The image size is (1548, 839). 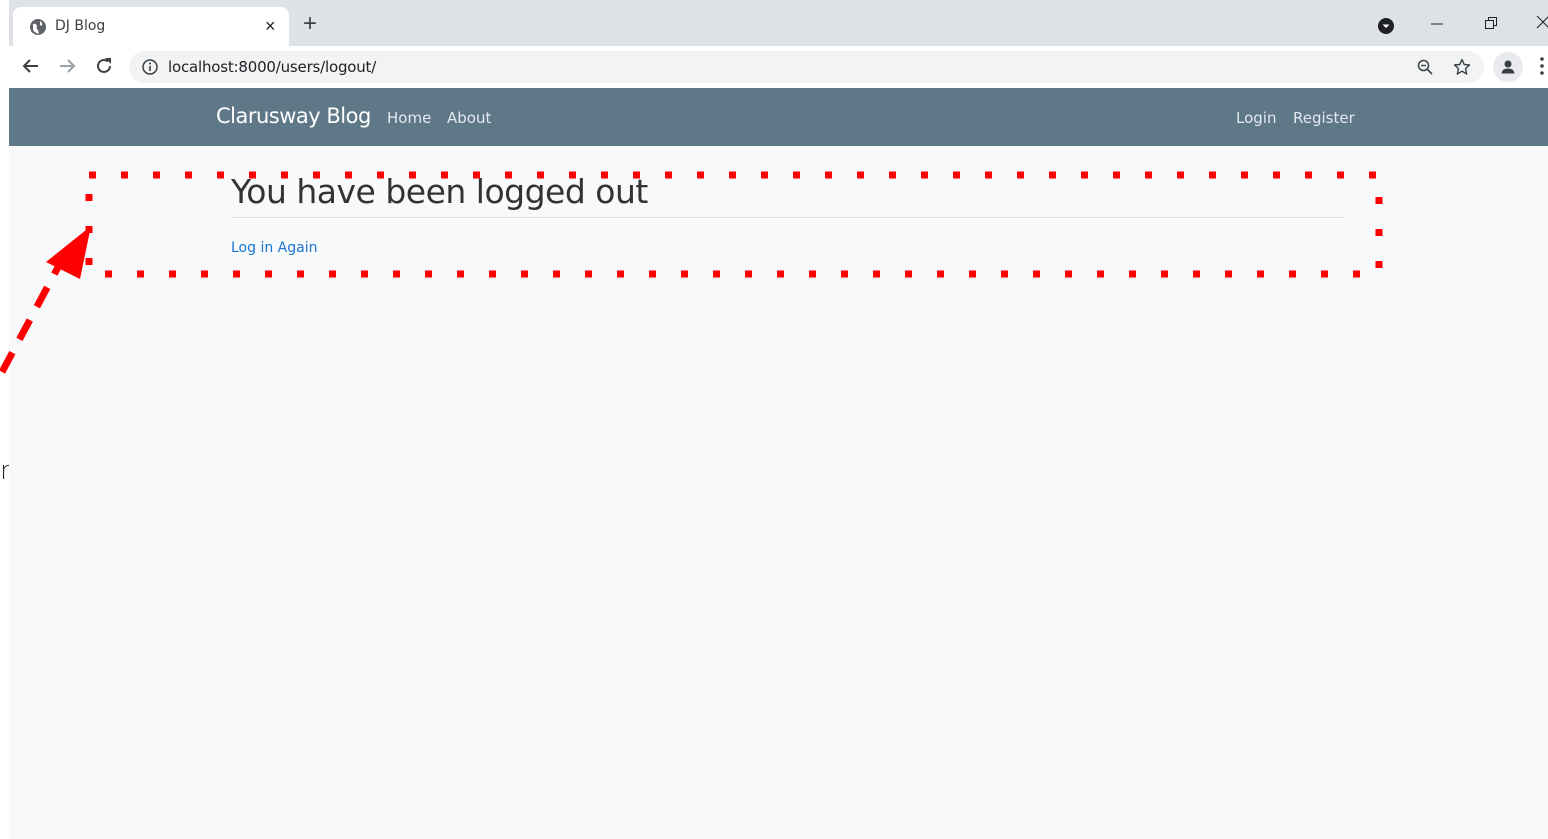 What do you see at coordinates (38, 27) in the screenshot?
I see `globe-icon` at bounding box center [38, 27].